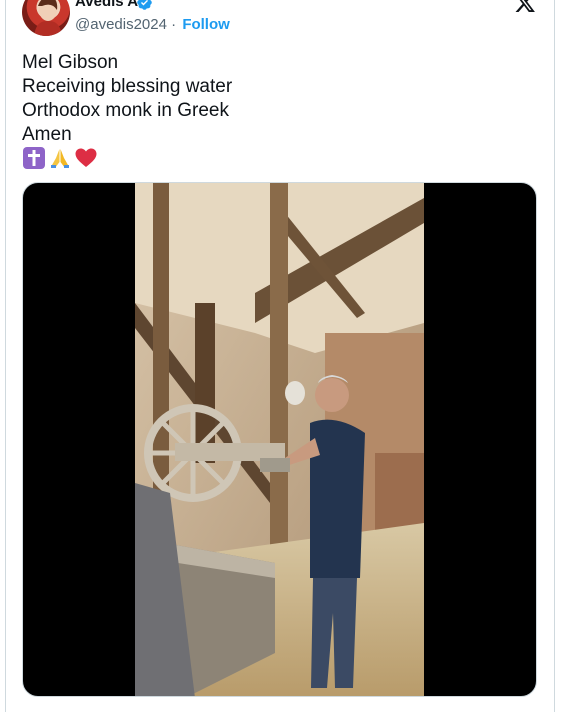 Image resolution: width=567 pixels, height=712 pixels. What do you see at coordinates (525, 7) in the screenshot?
I see `x-logo-icon` at bounding box center [525, 7].